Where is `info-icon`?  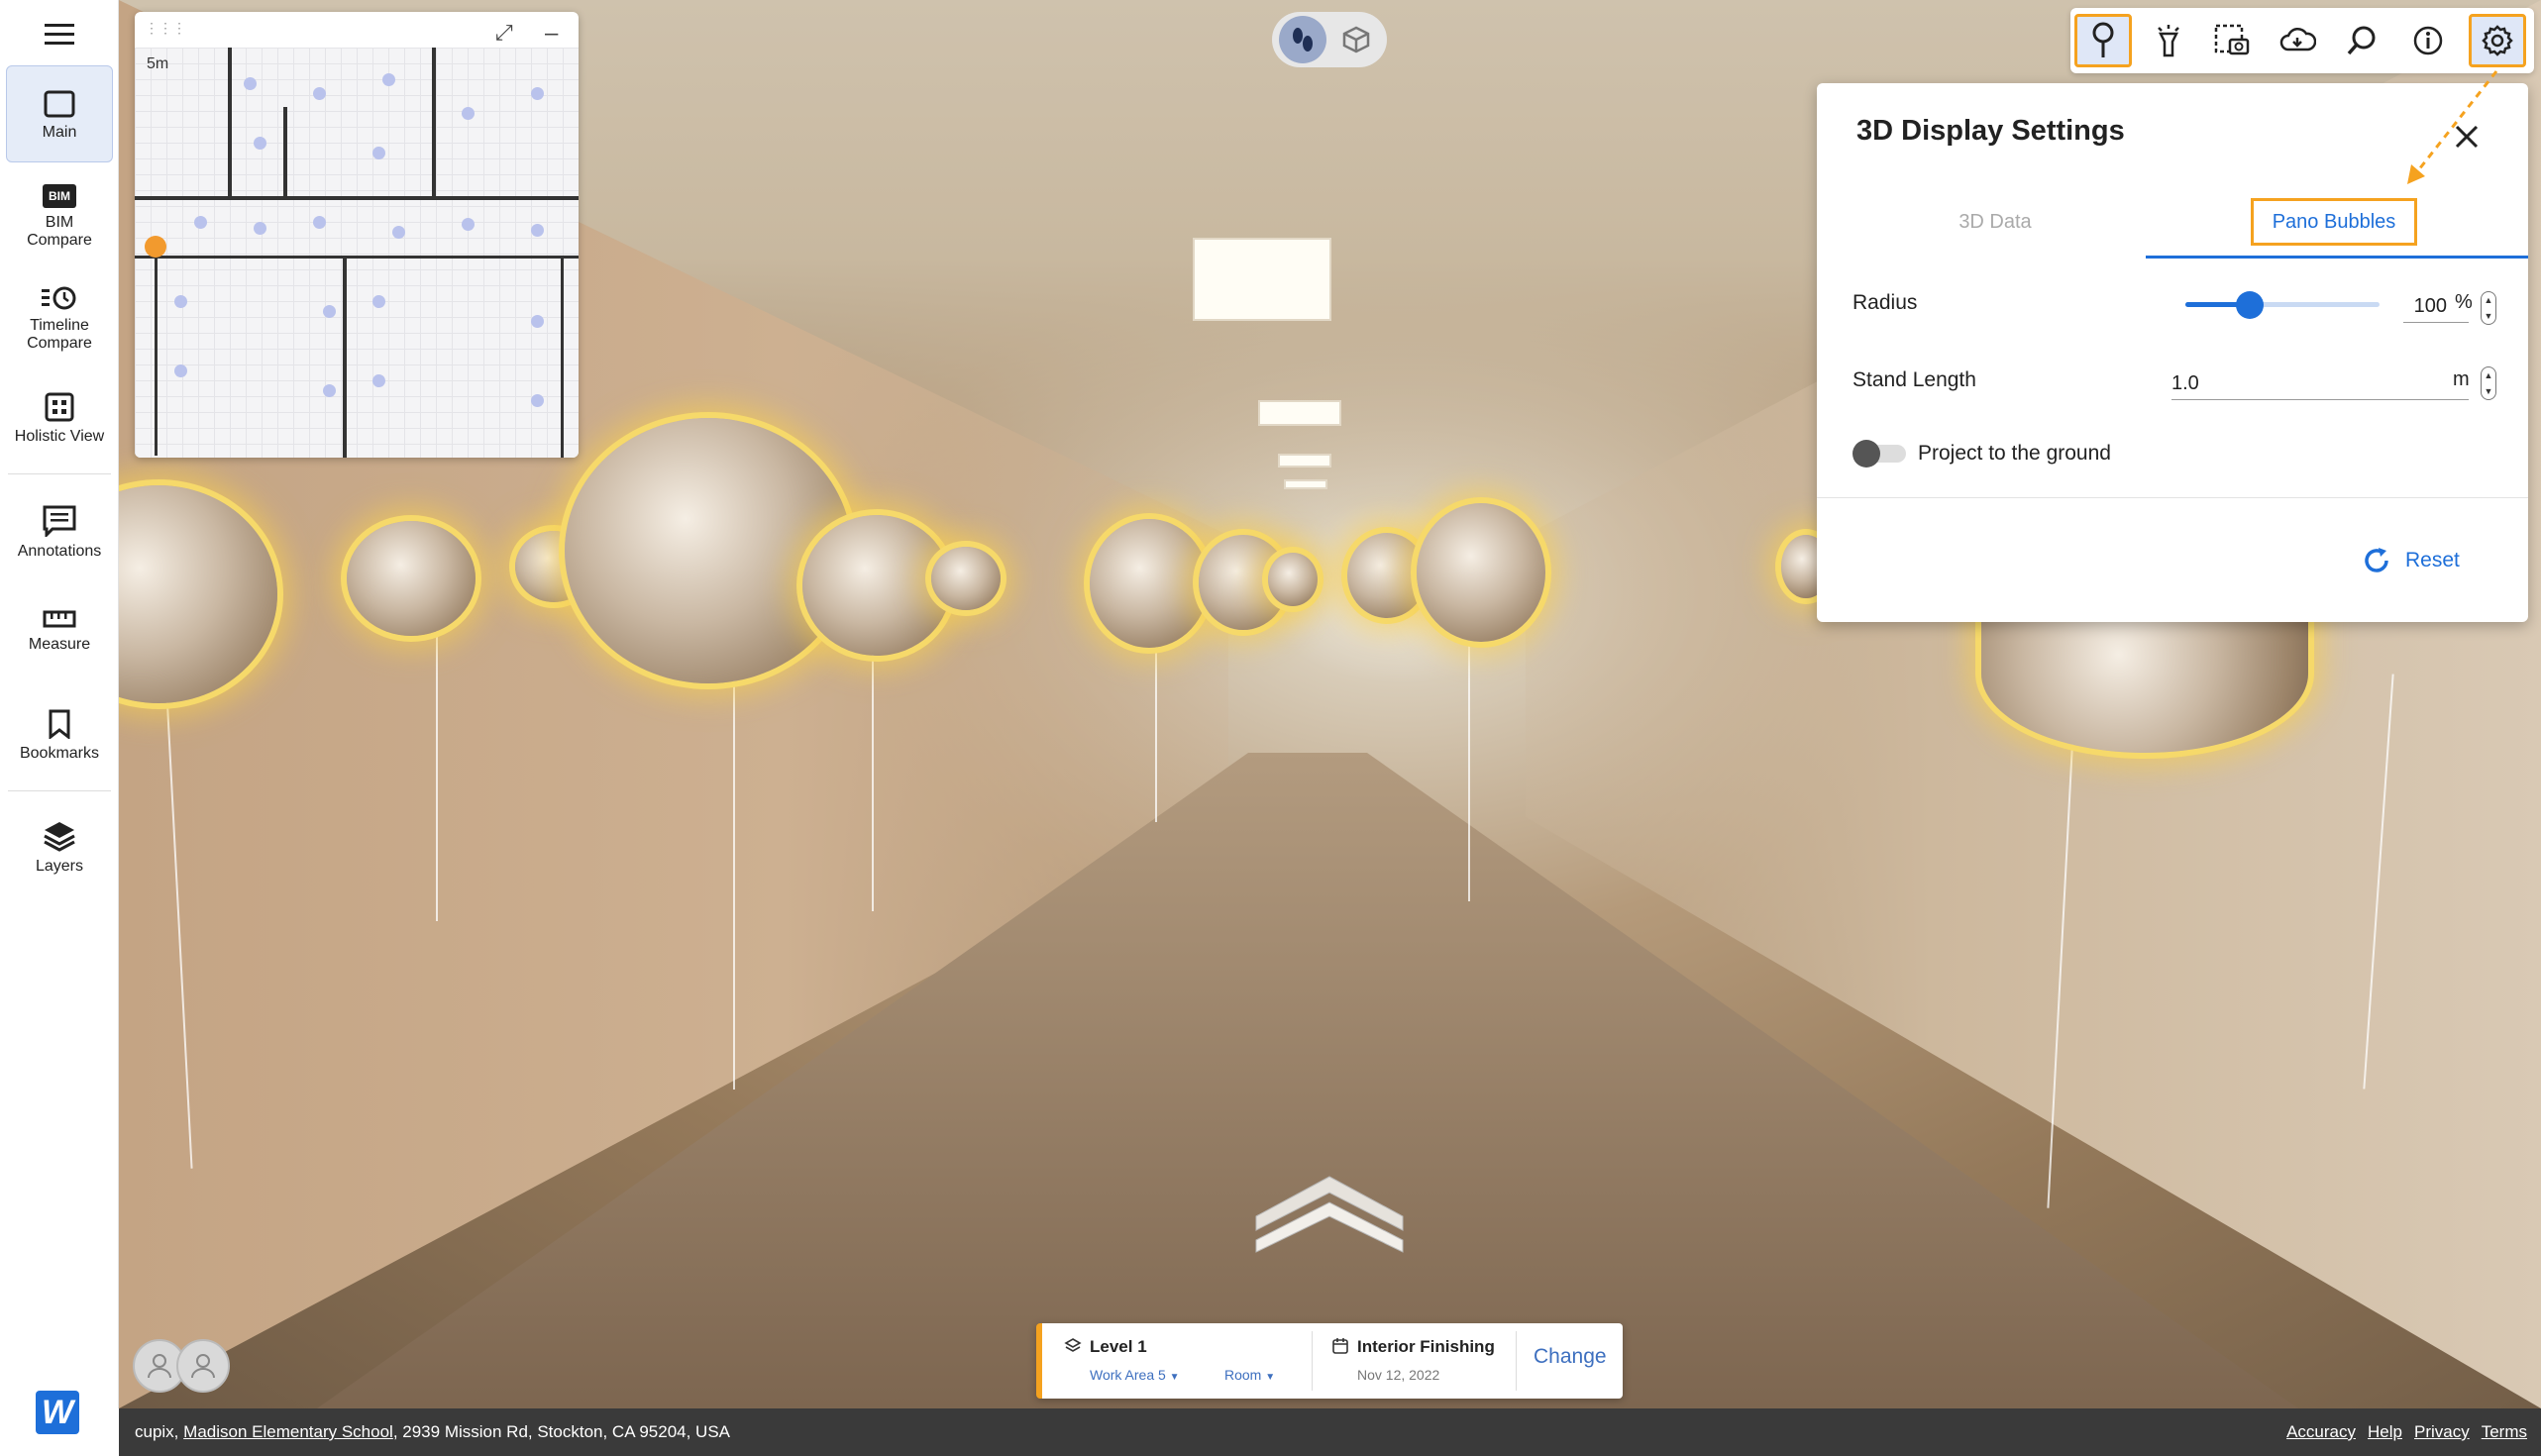
info-icon is located at coordinates (2428, 40).